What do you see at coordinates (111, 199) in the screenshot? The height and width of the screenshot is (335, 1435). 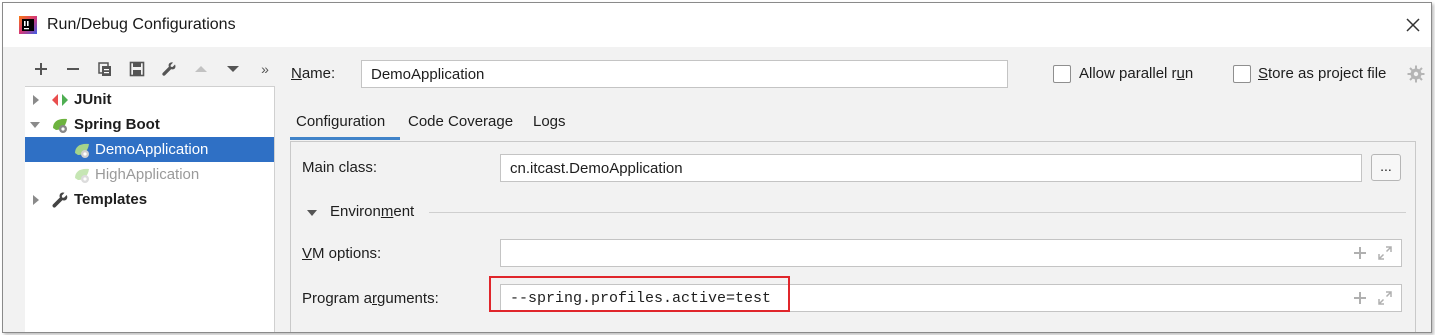 I see `tree-item-label: Templates` at bounding box center [111, 199].